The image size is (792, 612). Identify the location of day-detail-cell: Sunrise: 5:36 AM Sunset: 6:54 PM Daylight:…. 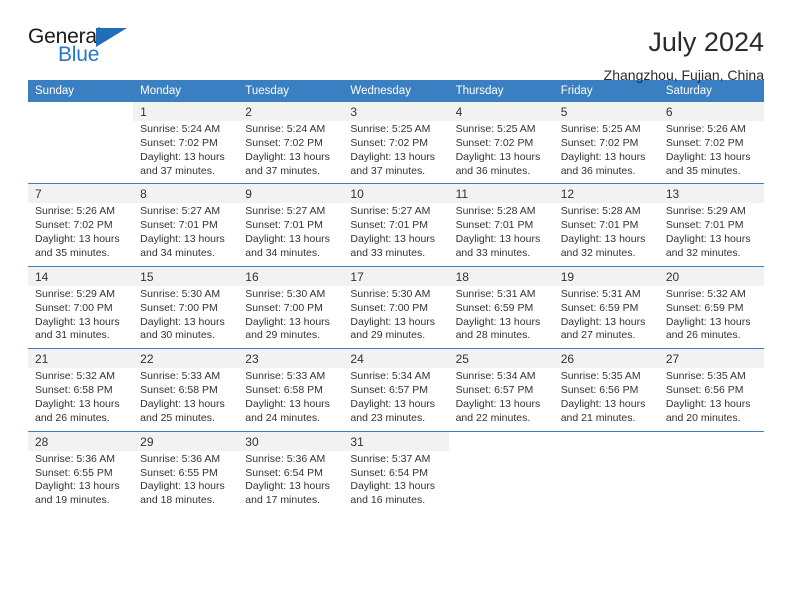
(291, 482).